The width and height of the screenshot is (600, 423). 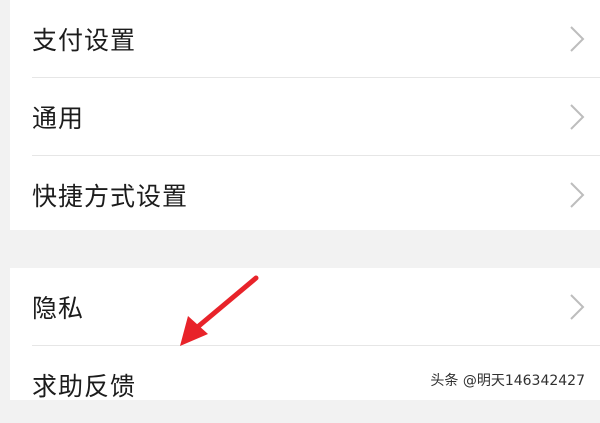 What do you see at coordinates (507, 380) in the screenshot?
I see `watermark: 头条 @明天146342427` at bounding box center [507, 380].